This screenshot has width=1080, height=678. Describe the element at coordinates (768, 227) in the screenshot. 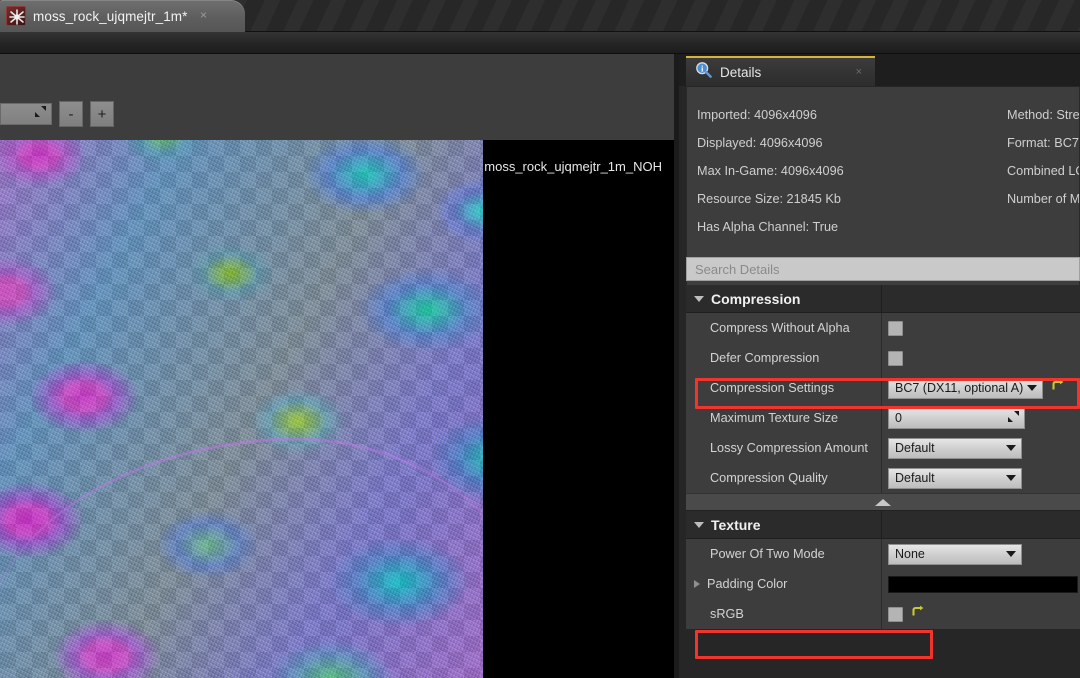

I see `info-has-alpha: Has Alpha Channel: True` at that location.